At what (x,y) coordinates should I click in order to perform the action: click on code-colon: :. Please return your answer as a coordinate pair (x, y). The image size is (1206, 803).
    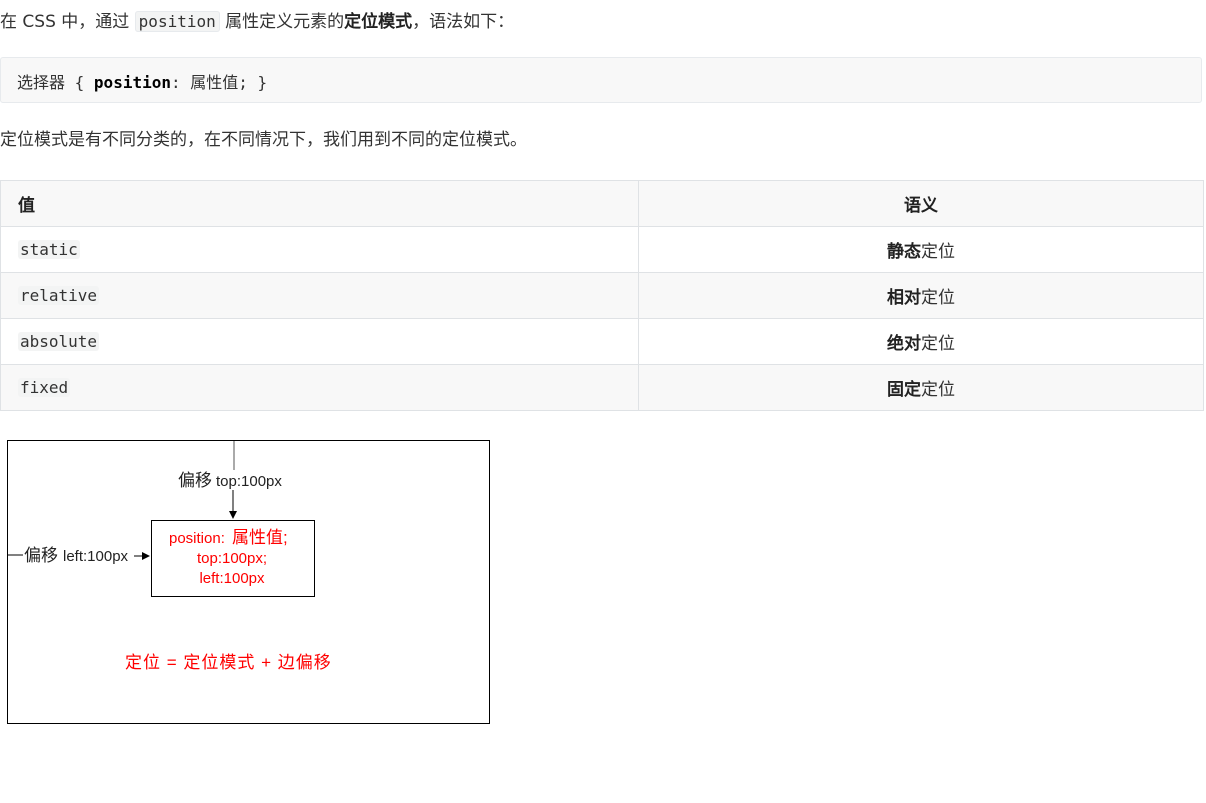
    Looking at the image, I should click on (180, 82).